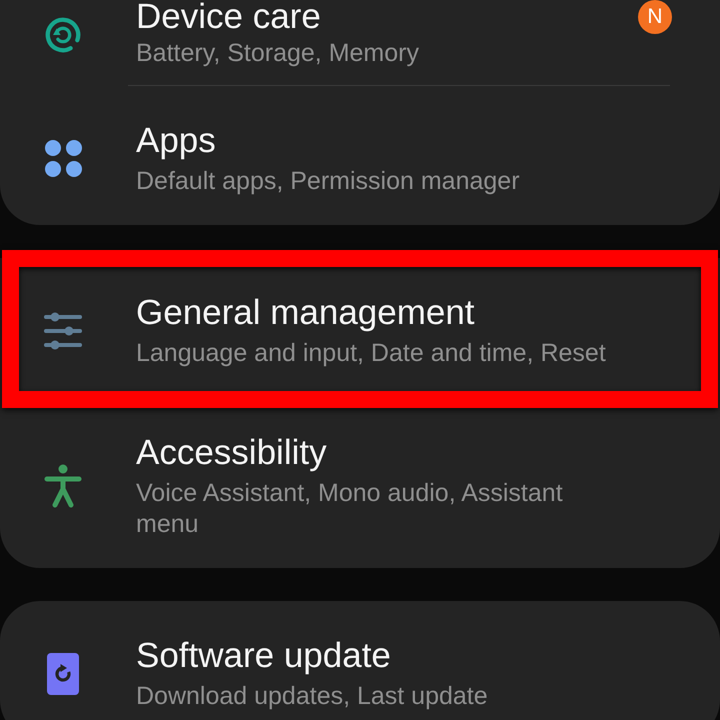  What do you see at coordinates (264, 656) in the screenshot?
I see `item-title: Software update` at bounding box center [264, 656].